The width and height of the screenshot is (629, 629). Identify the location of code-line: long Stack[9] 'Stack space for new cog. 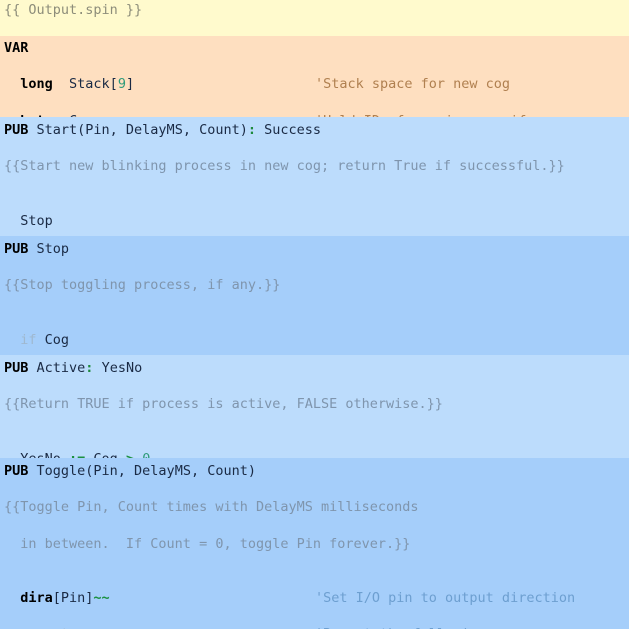
(314, 84).